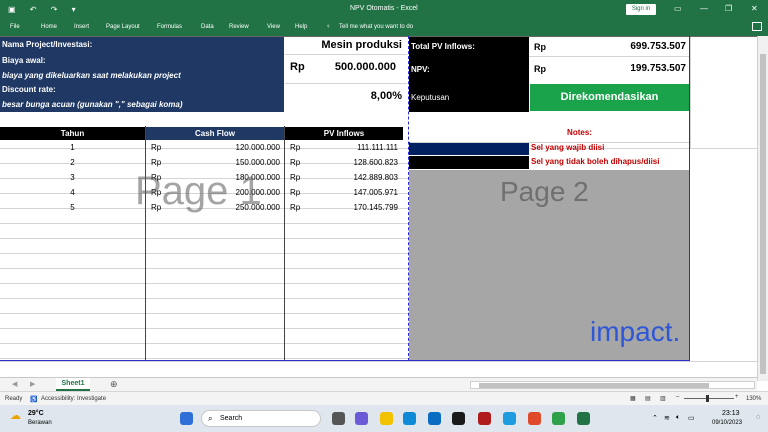 The image size is (768, 432). I want to click on tab-home: Home, so click(49, 27).